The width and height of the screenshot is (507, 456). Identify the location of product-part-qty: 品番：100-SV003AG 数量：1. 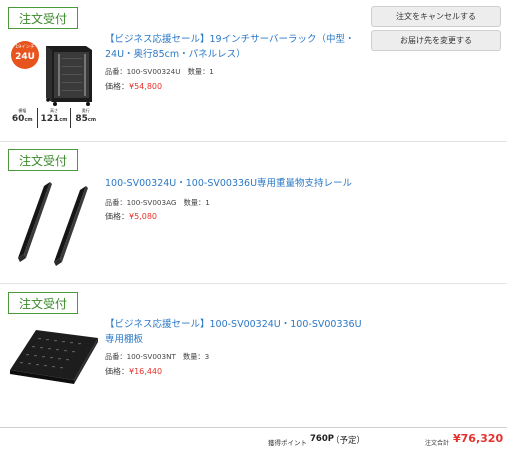
(157, 203).